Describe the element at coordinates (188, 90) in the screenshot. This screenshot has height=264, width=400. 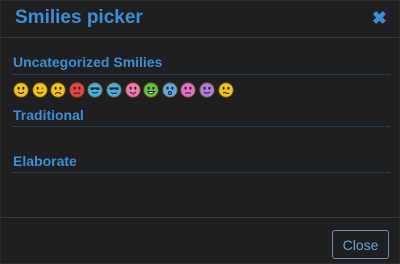
I see `dizzy-icon` at that location.